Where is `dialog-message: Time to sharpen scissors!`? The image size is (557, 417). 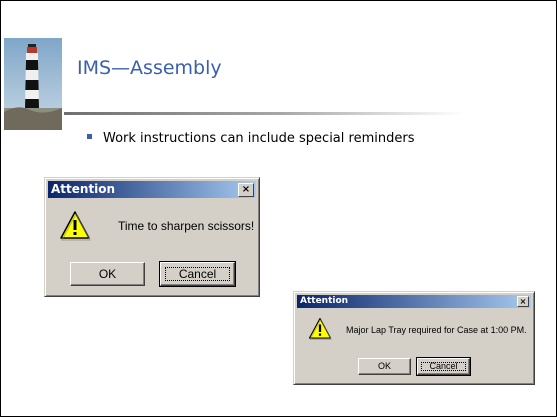
dialog-message: Time to sharpen scissors! is located at coordinates (186, 226).